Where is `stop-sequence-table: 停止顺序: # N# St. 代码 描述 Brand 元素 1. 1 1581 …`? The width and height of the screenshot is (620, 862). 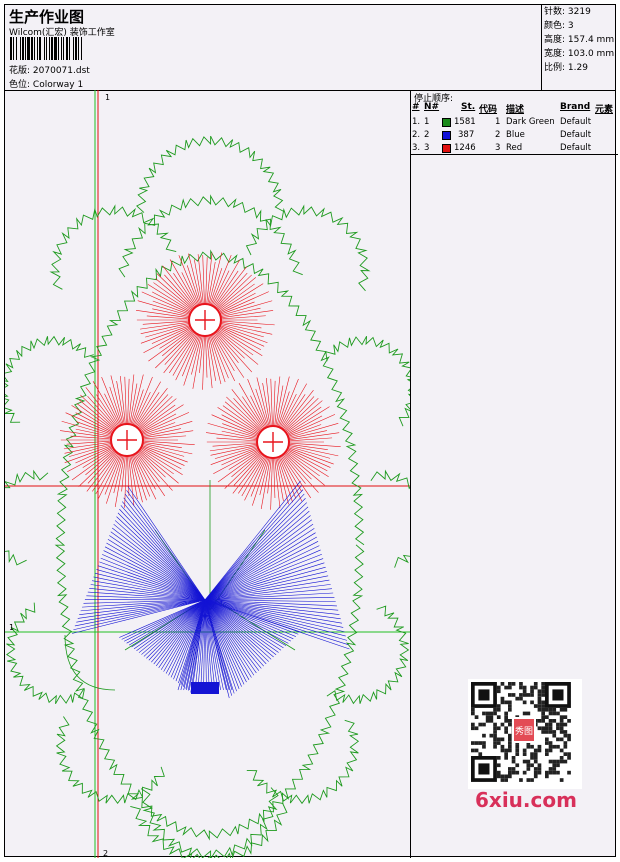 stop-sequence-table: 停止顺序: # N# St. 代码 描述 Brand 元素 1. 1 1581 … is located at coordinates (514, 122).